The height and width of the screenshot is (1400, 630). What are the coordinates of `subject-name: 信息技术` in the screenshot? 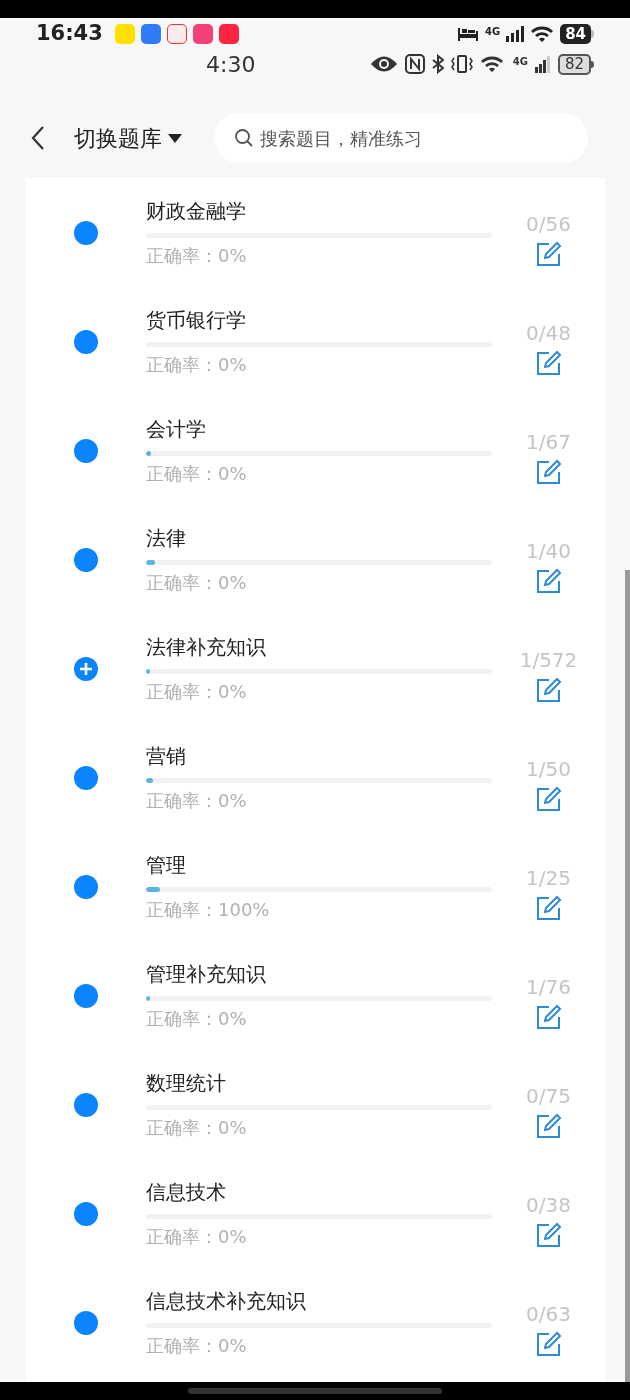 It's located at (319, 1191).